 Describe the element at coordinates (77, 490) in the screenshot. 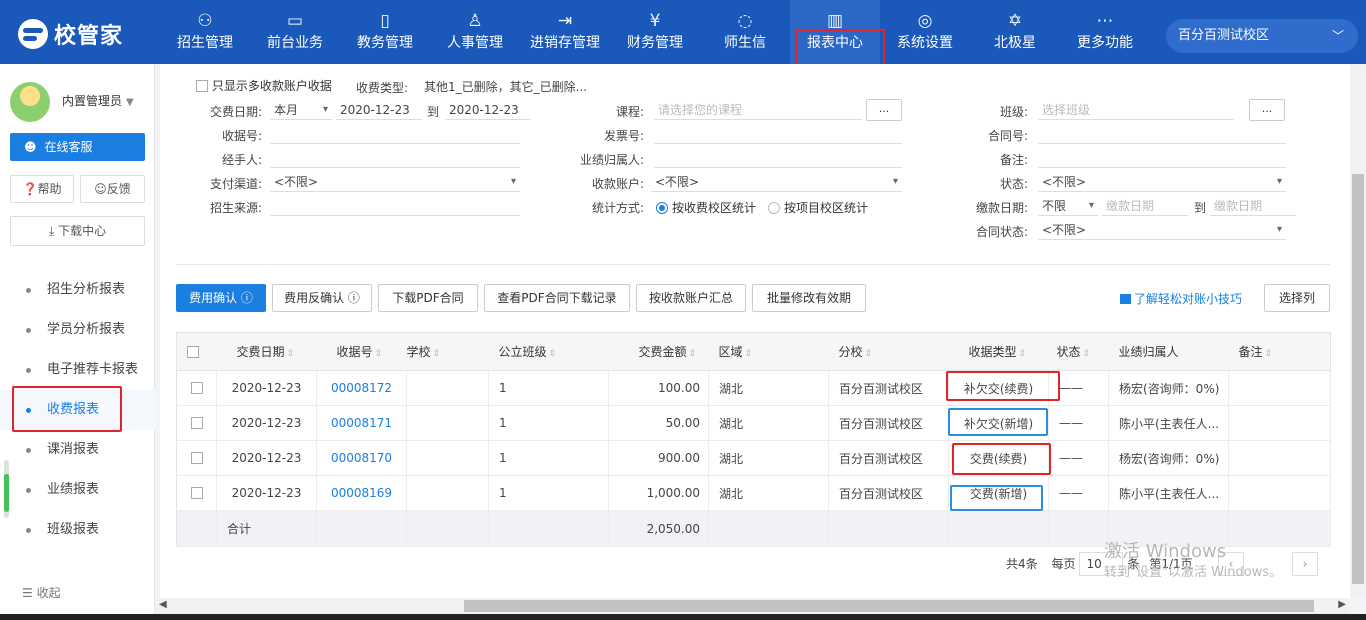

I see `menu-item-performance: 业绩报表` at that location.